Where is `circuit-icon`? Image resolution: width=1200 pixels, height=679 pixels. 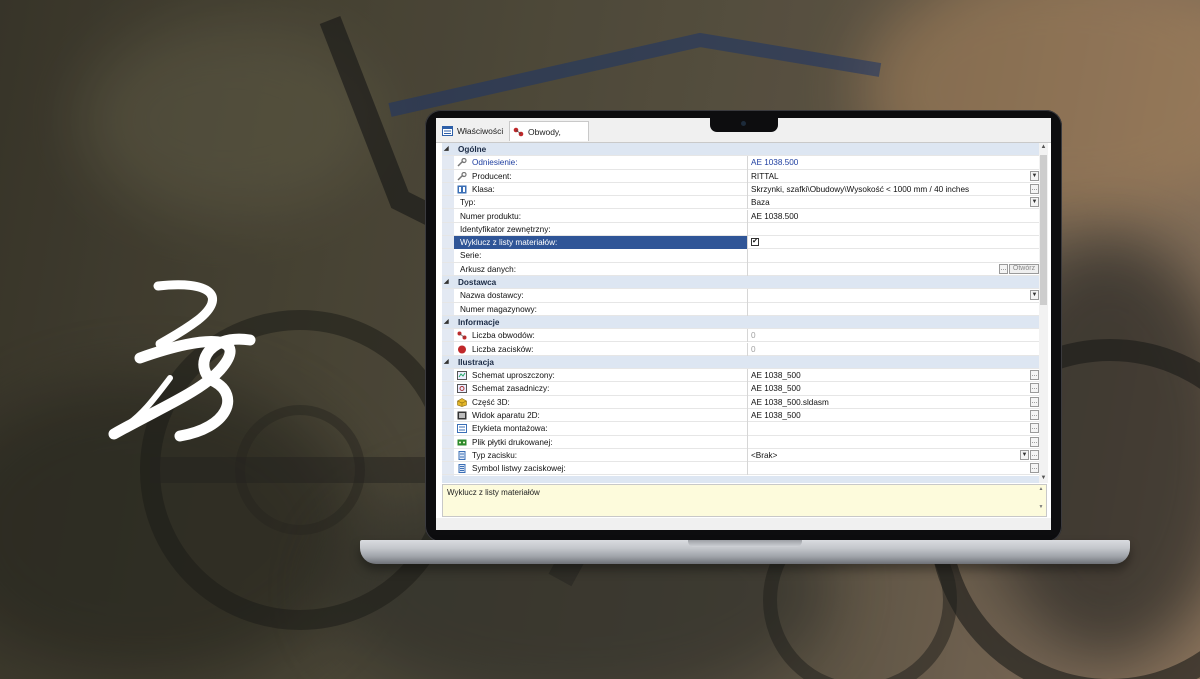
circuit-icon is located at coordinates (518, 132).